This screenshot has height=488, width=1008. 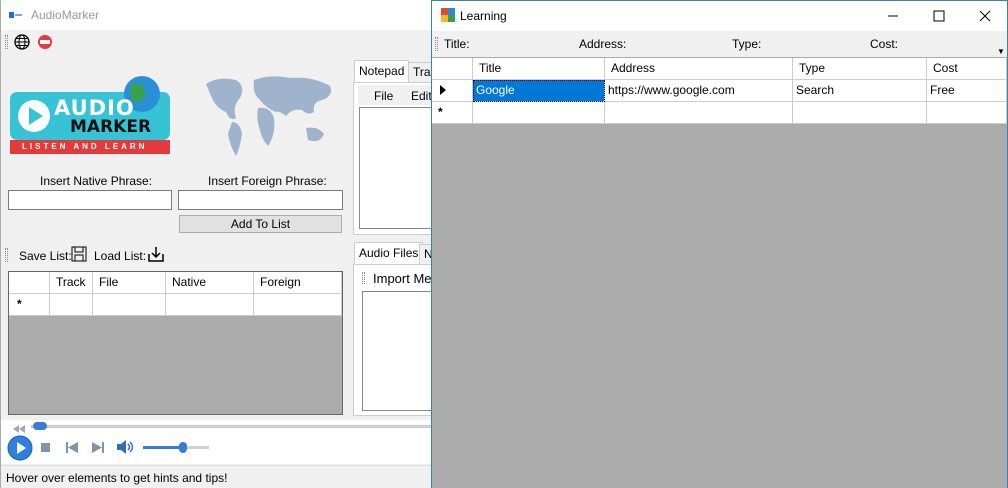 I want to click on load-list-label: Load List:, so click(x=120, y=256).